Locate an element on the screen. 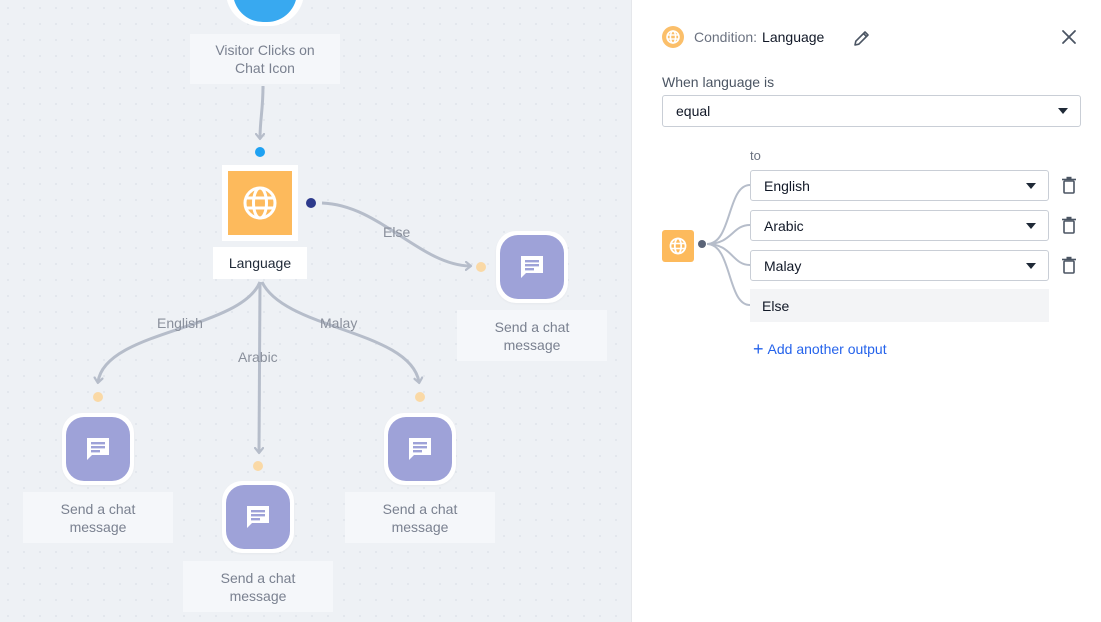 This screenshot has width=1101, height=622. edge-label-english: English is located at coordinates (180, 323).